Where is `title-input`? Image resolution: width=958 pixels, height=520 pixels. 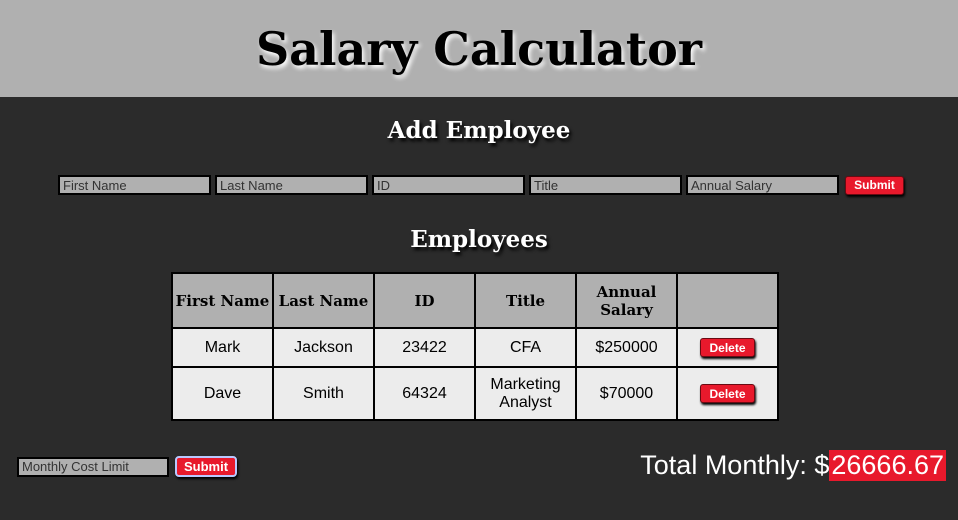 title-input is located at coordinates (605, 185).